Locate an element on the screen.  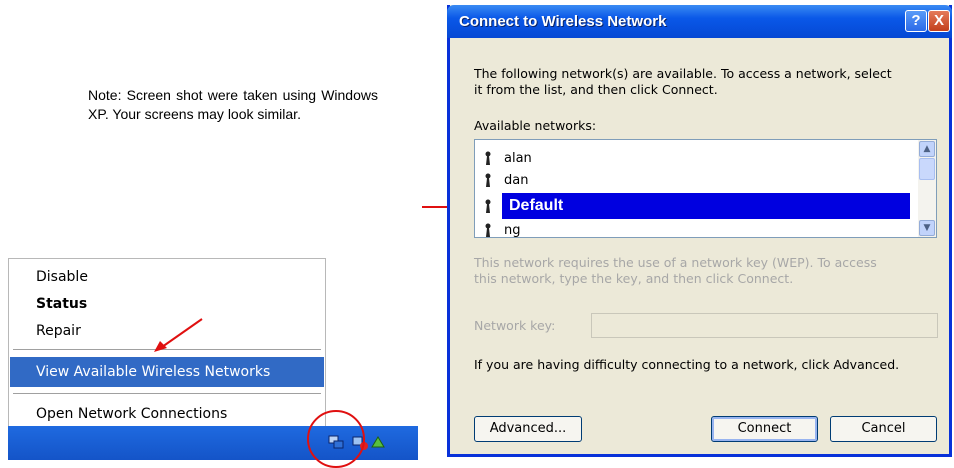
network-name: ng is located at coordinates (512, 230).